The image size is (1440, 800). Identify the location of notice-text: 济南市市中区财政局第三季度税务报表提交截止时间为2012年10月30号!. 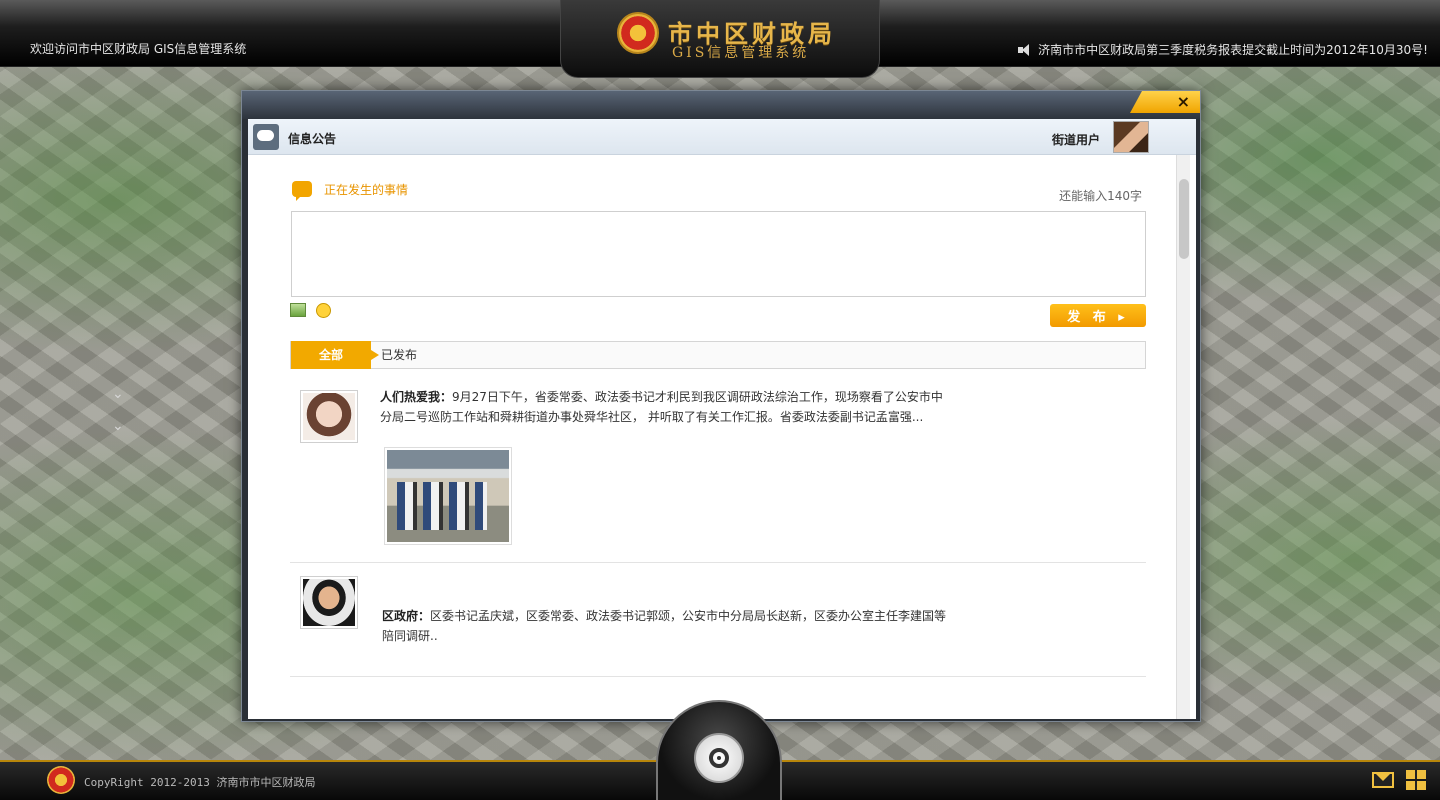
(1233, 50).